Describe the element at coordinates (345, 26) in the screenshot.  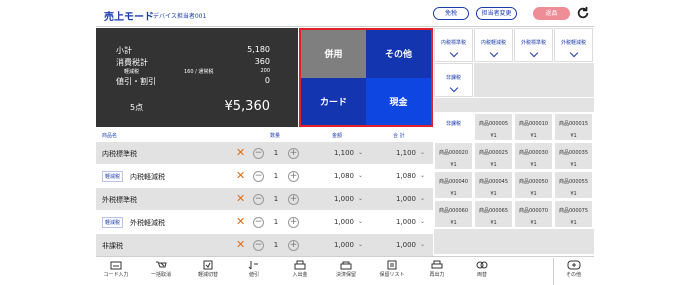
I see `header-divider` at that location.